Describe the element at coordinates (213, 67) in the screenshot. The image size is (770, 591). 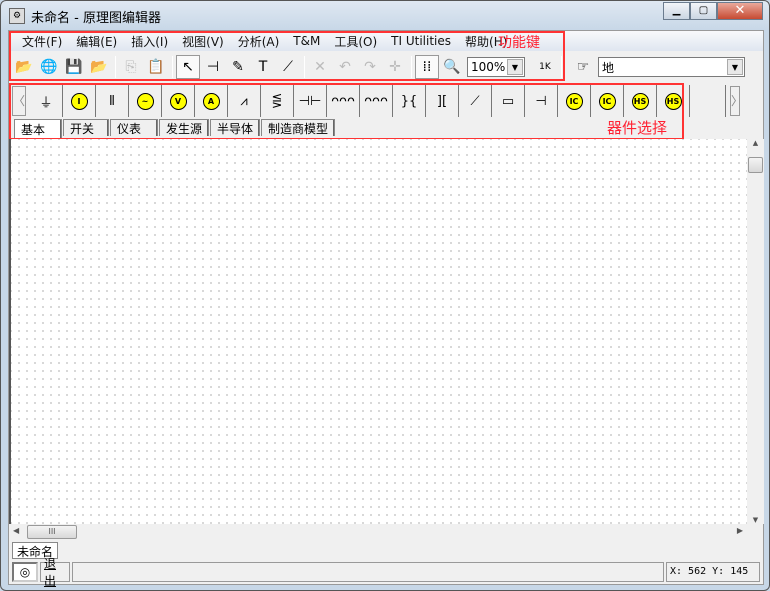
I see `wire-button: ⊣` at that location.